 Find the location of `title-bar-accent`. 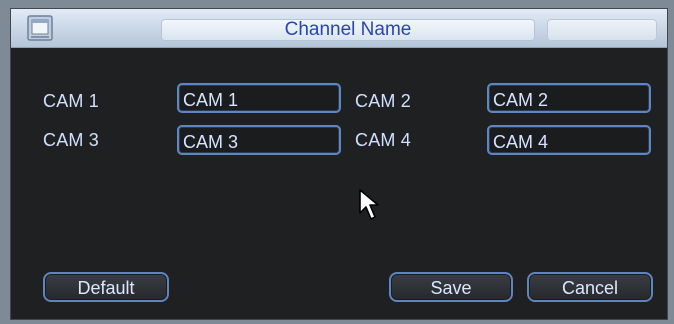

title-bar-accent is located at coordinates (602, 30).